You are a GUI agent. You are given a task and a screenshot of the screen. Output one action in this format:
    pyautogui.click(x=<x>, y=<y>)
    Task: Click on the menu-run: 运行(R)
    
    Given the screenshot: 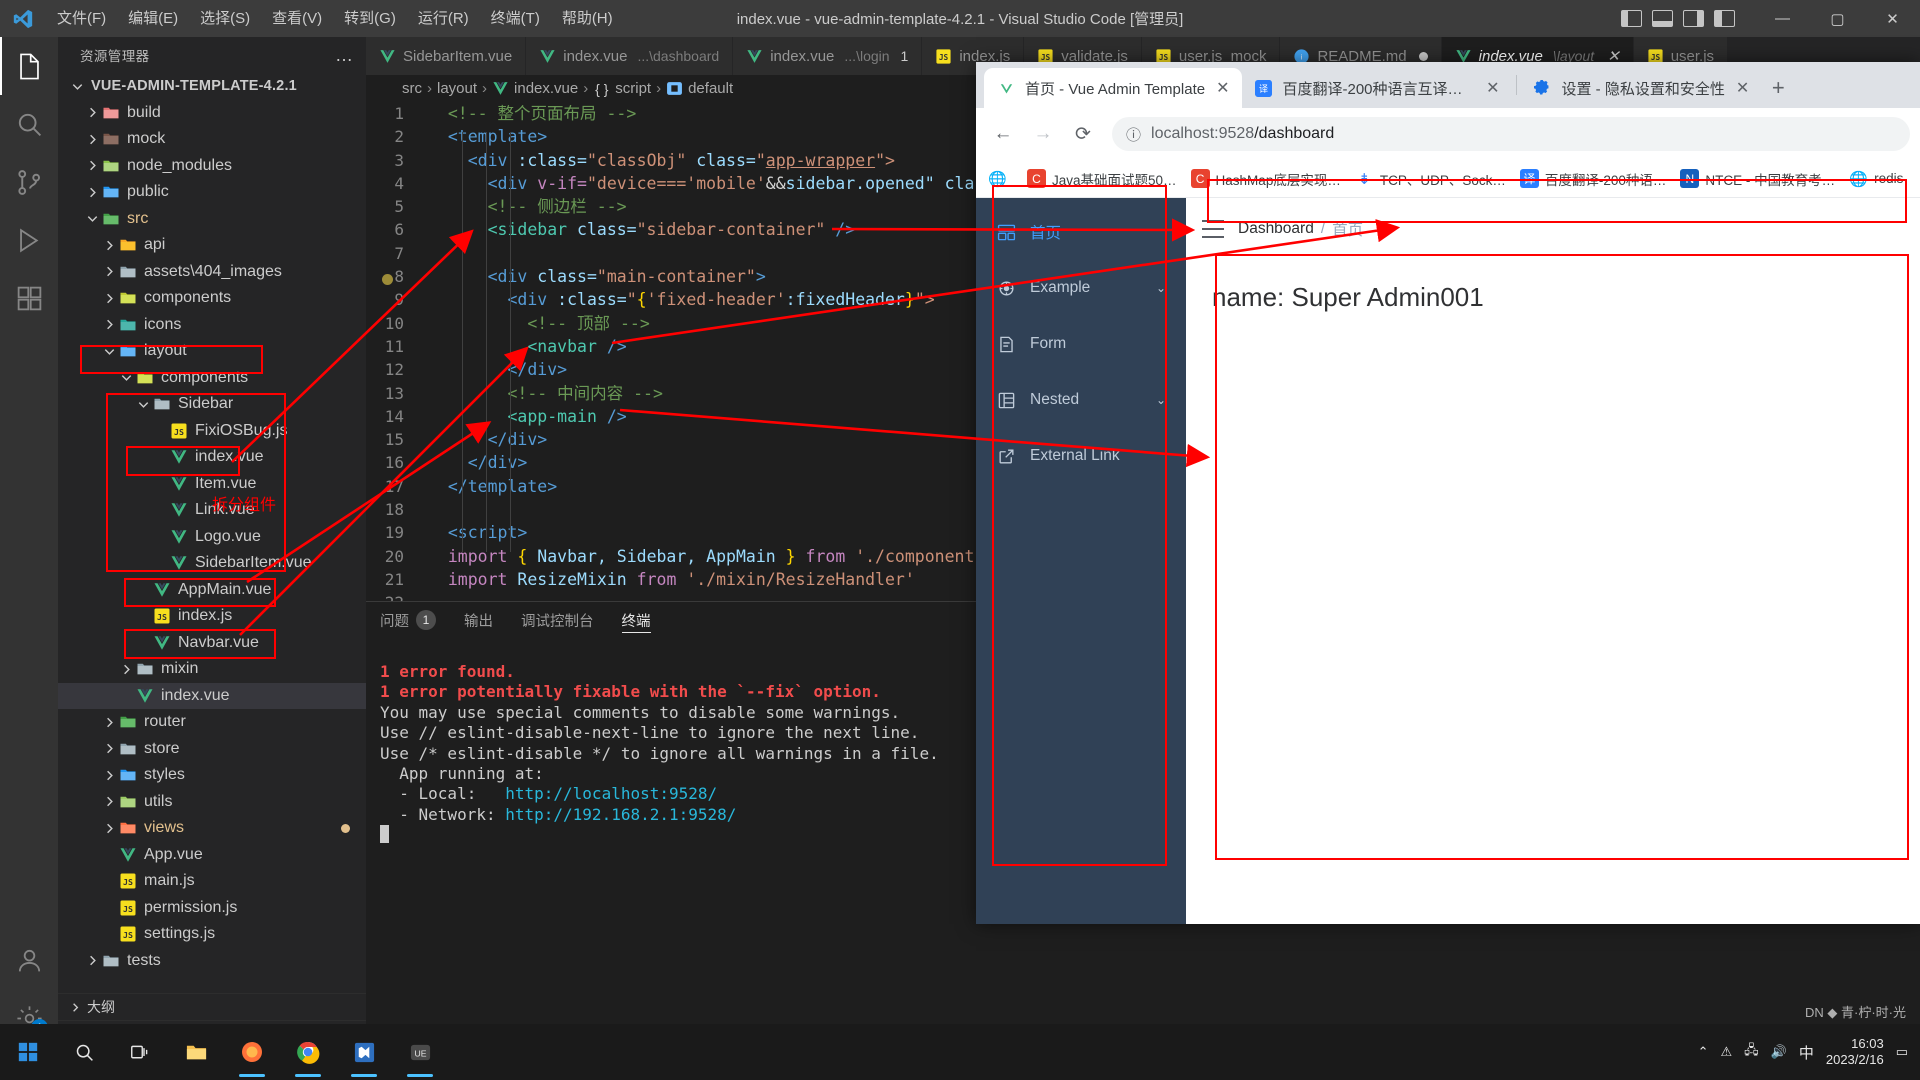 What is the action you would take?
    pyautogui.click(x=443, y=18)
    